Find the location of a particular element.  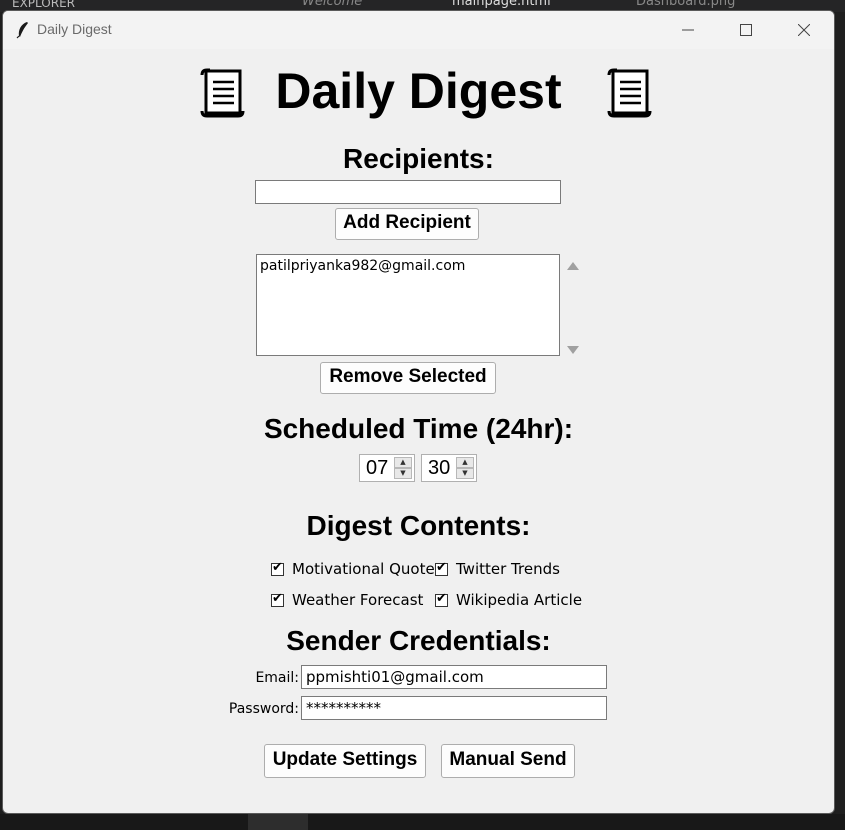

scroll-down-icon is located at coordinates (573, 350).